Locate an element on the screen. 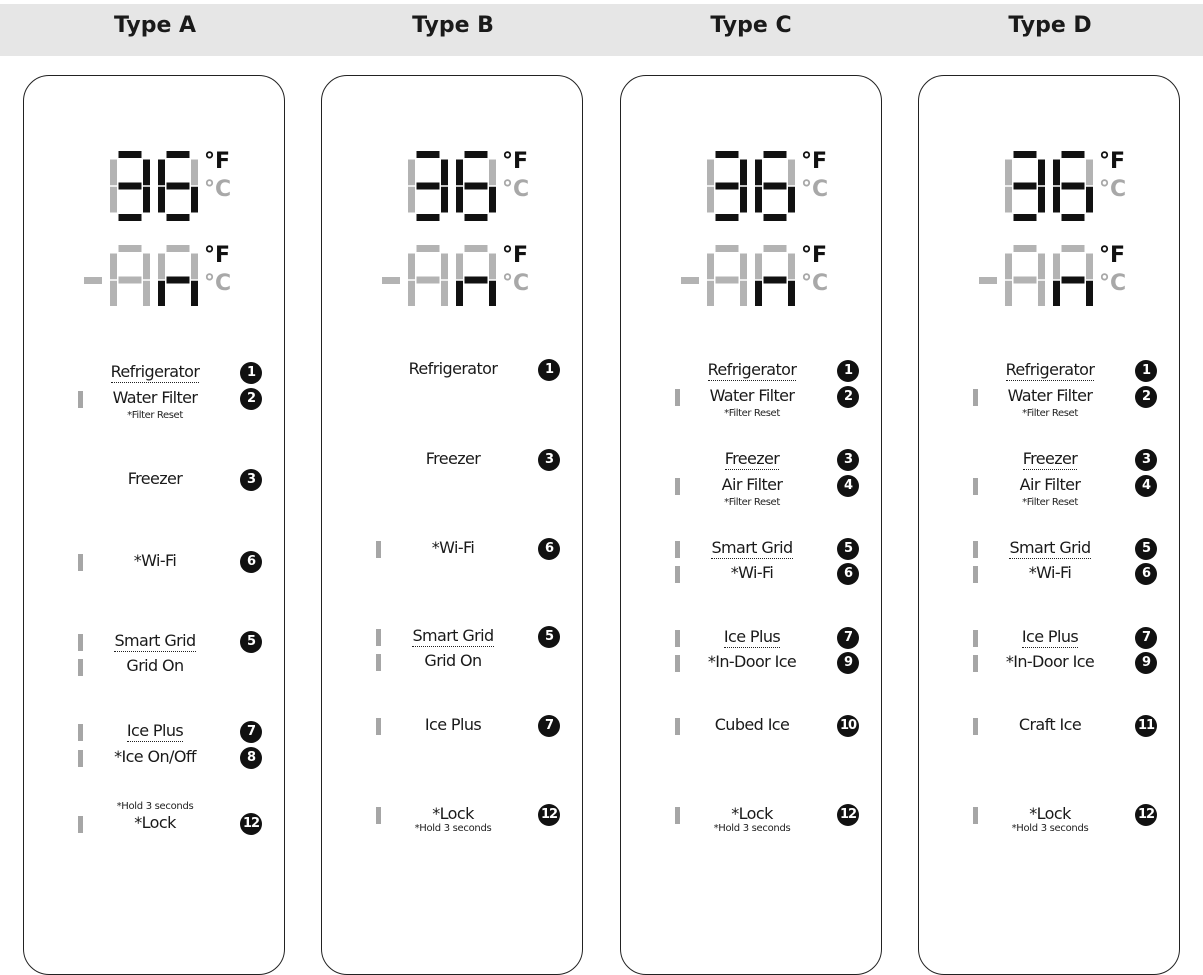 The width and height of the screenshot is (1203, 975). fridge-digit-tens-seg-c is located at coordinates (1041, 199).